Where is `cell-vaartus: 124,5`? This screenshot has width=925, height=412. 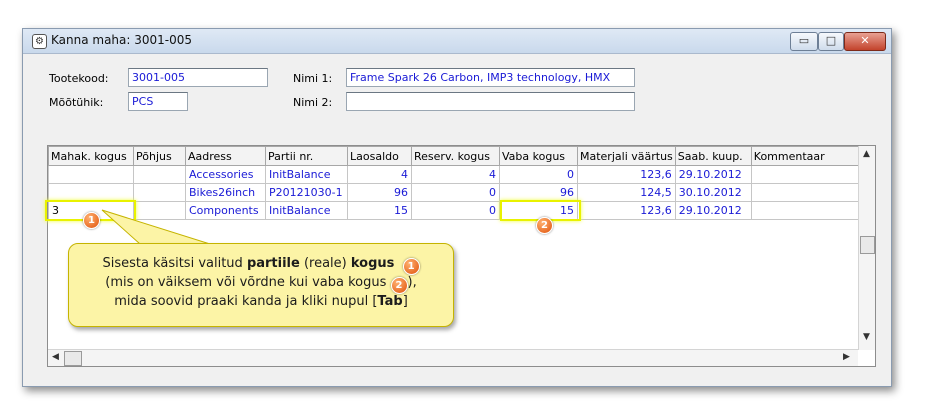
cell-vaartus: 124,5 is located at coordinates (626, 192).